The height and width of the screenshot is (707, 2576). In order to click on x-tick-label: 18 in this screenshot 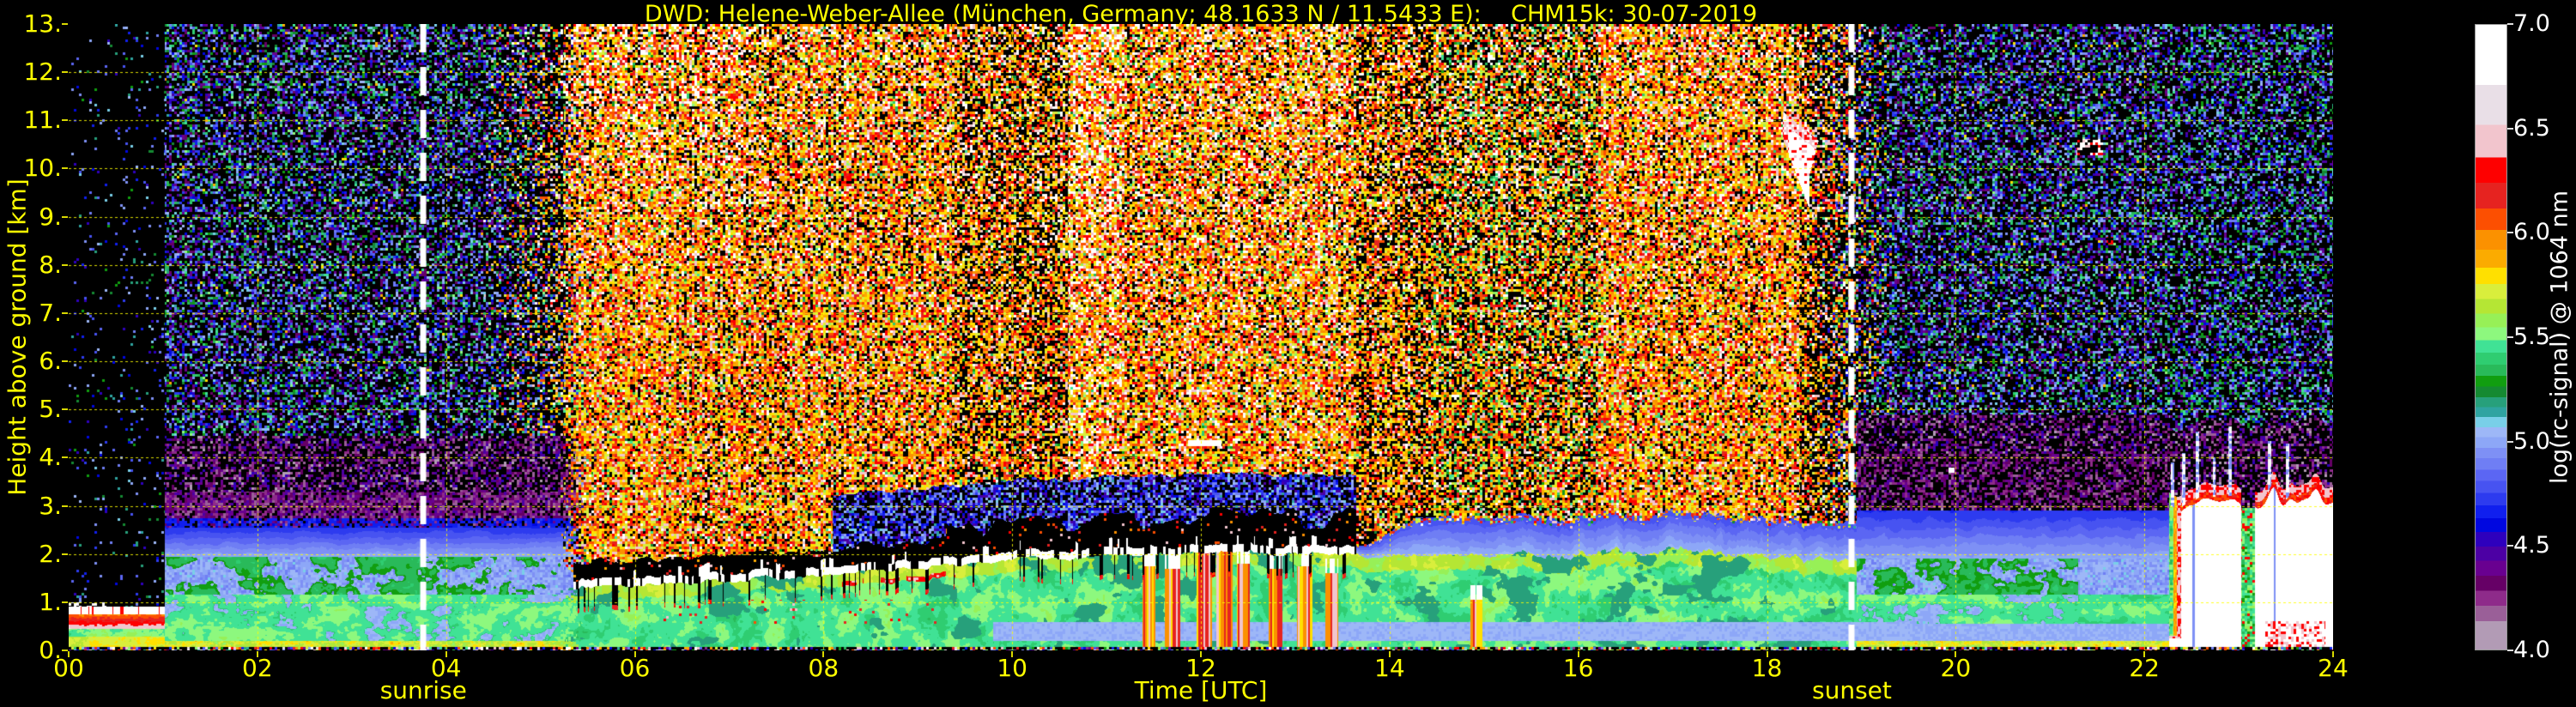, I will do `click(1767, 668)`.